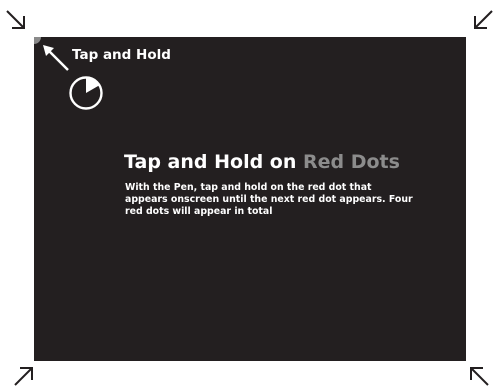 This screenshot has width=499, height=388. What do you see at coordinates (351, 162) in the screenshot?
I see `title-accent: Red Dots` at bounding box center [351, 162].